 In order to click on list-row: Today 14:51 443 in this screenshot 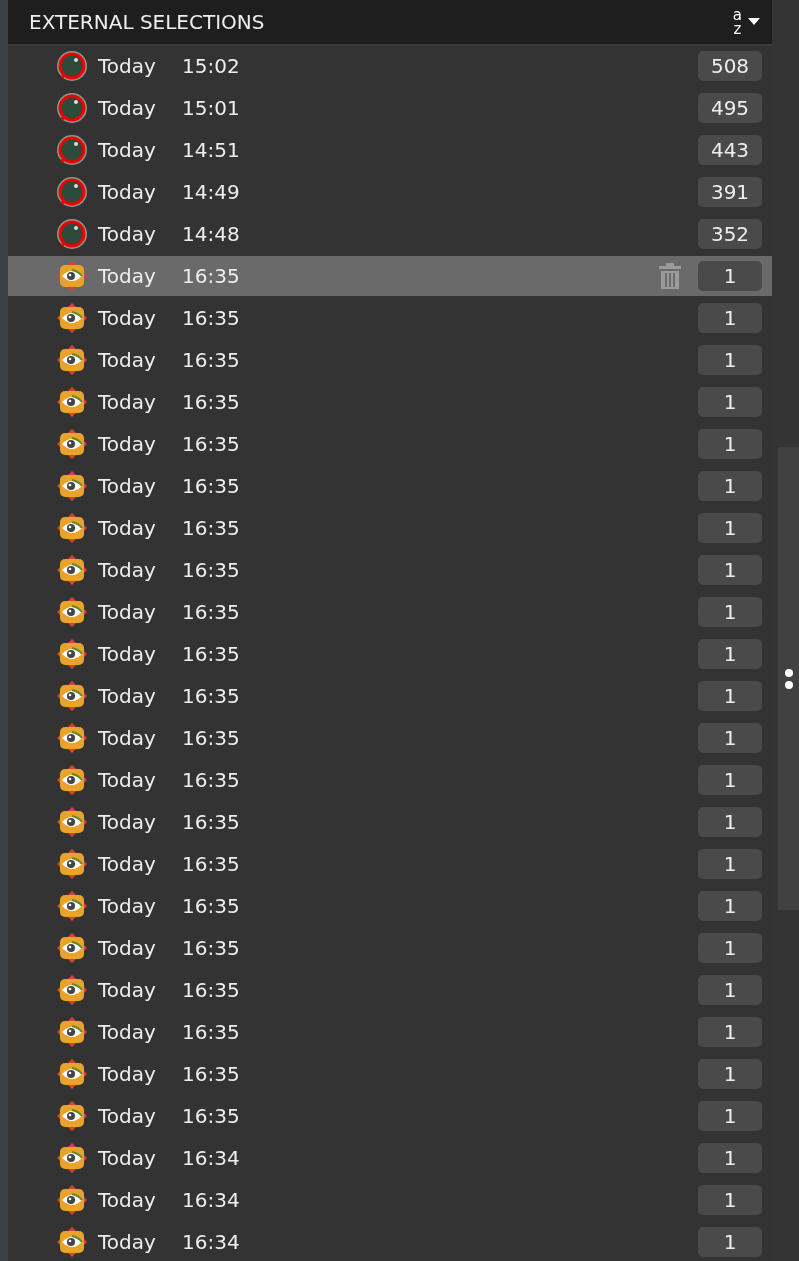, I will do `click(390, 150)`.